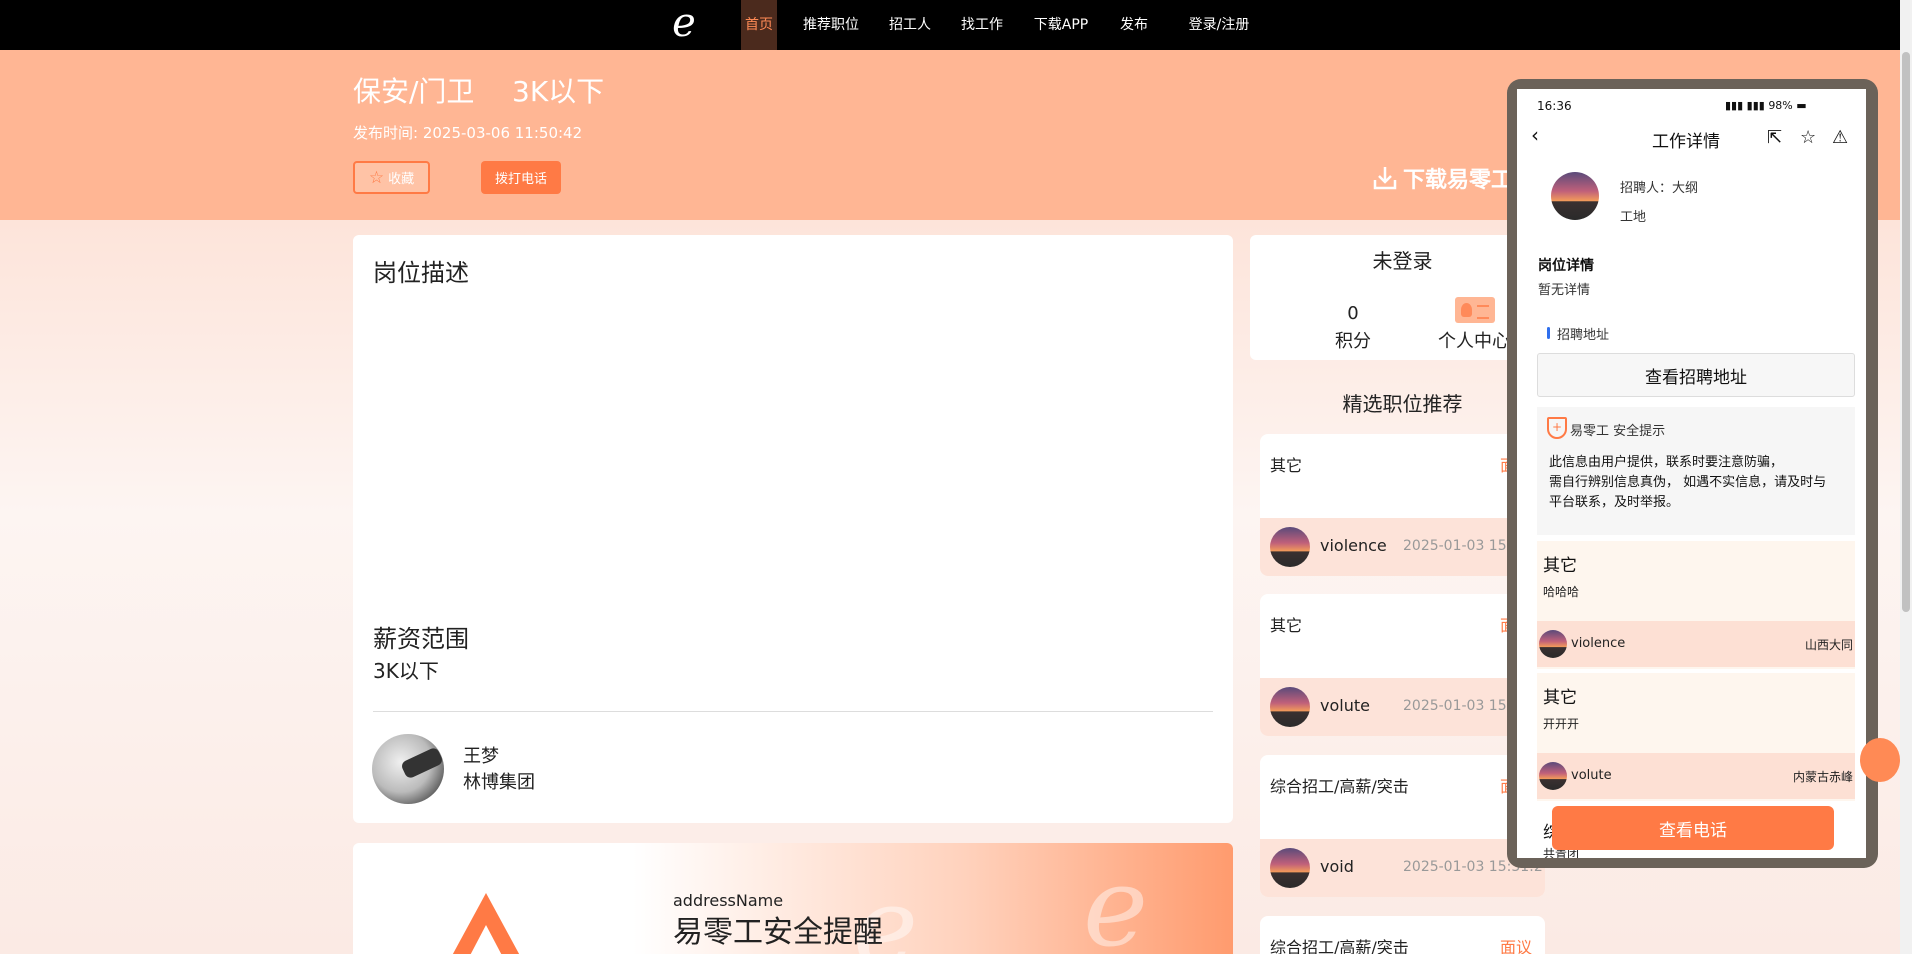 The image size is (1912, 954). Describe the element at coordinates (956, 25) in the screenshot. I see `top-nav: e 首页 推荐职位 招工人 找工作 下载APP 发布 登录/注册` at that location.